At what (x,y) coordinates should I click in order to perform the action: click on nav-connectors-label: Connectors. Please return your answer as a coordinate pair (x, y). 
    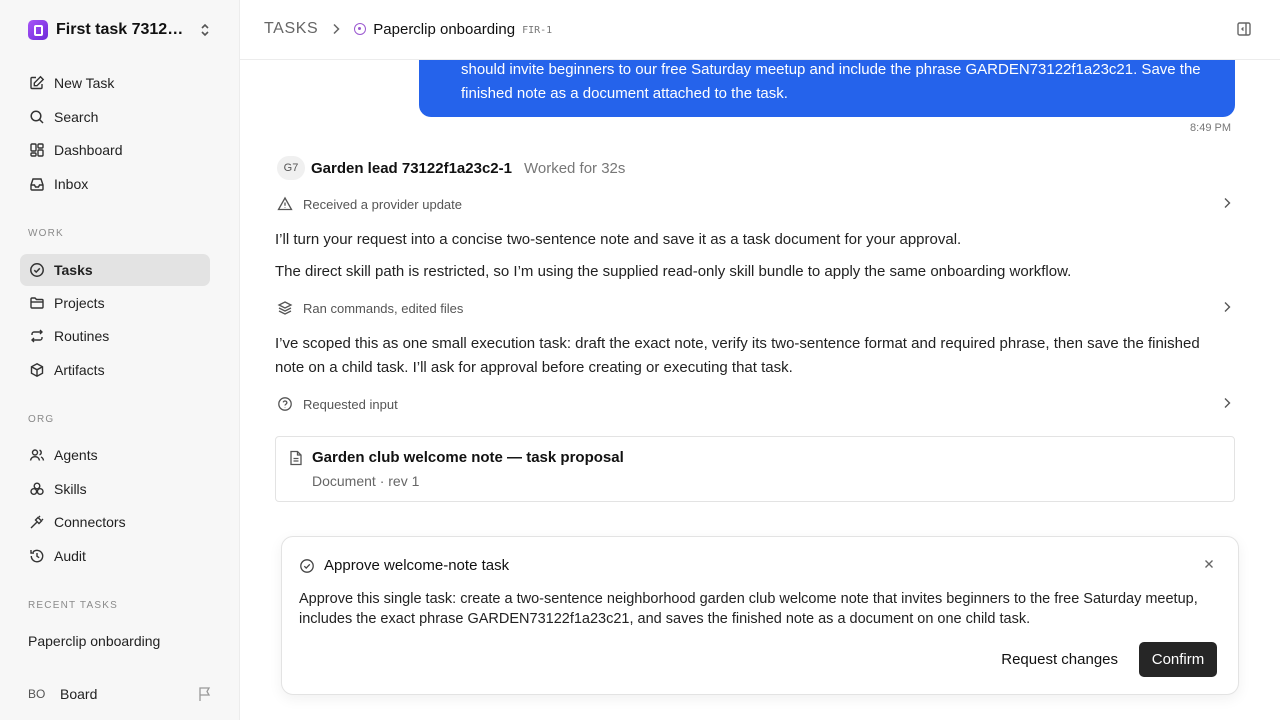
    Looking at the image, I should click on (90, 522).